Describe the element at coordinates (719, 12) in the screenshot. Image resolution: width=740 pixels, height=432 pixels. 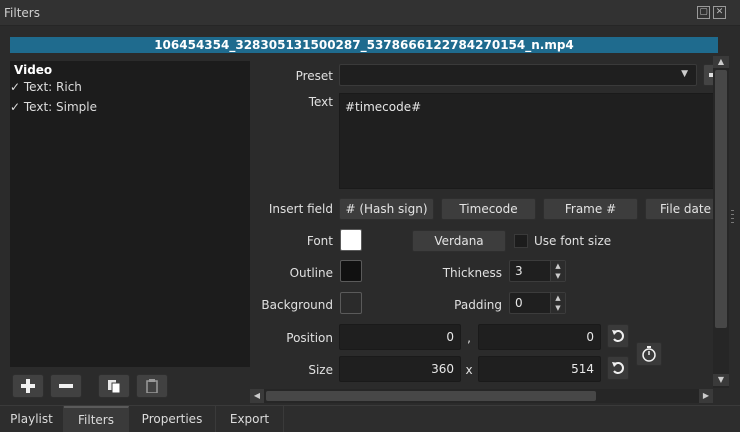
I see `close-icon: ✕` at that location.